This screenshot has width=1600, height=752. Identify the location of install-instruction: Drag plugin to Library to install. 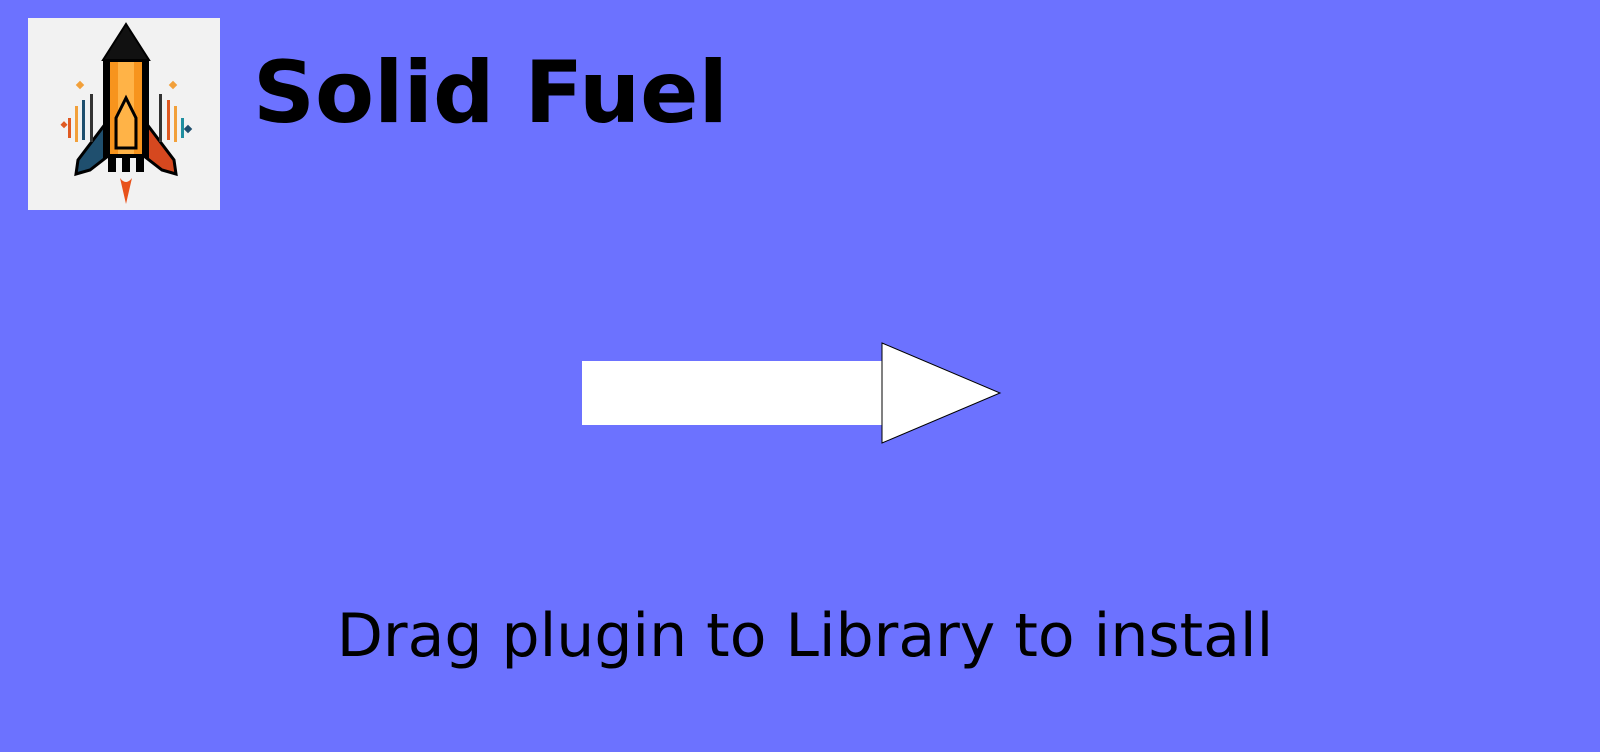
(800, 636).